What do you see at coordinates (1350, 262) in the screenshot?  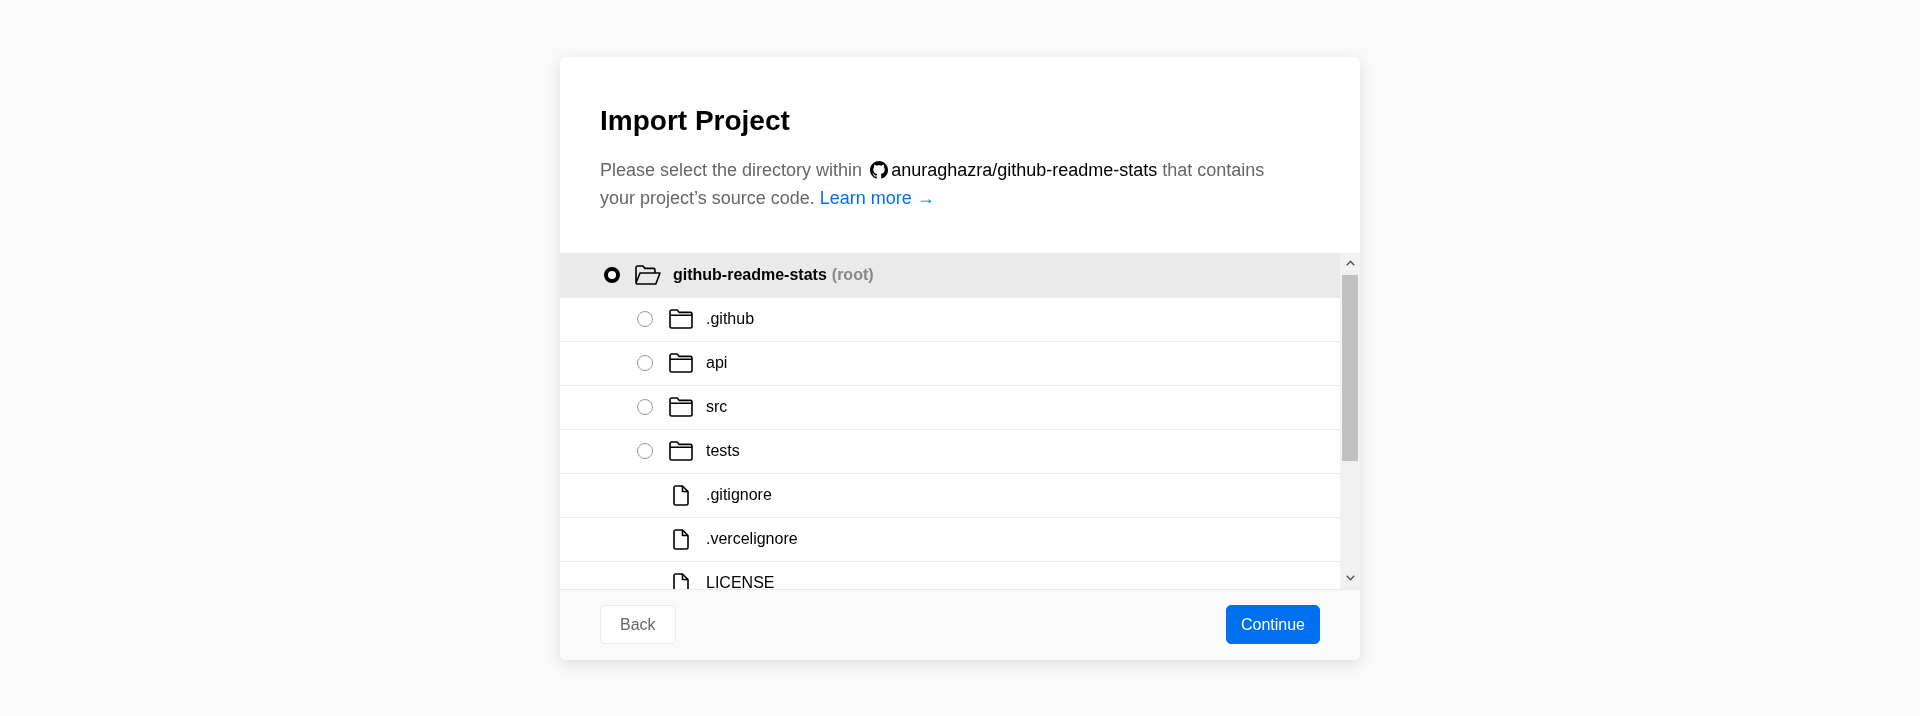 I see `chevron-up-icon` at bounding box center [1350, 262].